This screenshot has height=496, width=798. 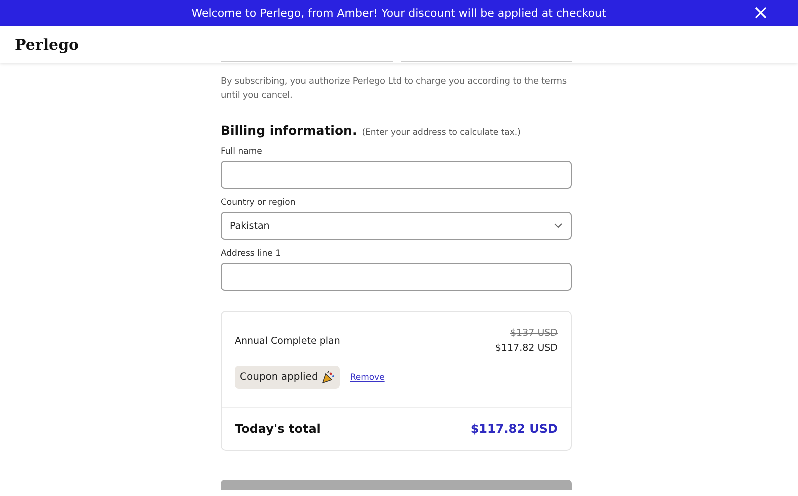 What do you see at coordinates (514, 429) in the screenshot?
I see `total-amount: $117.82 USD` at bounding box center [514, 429].